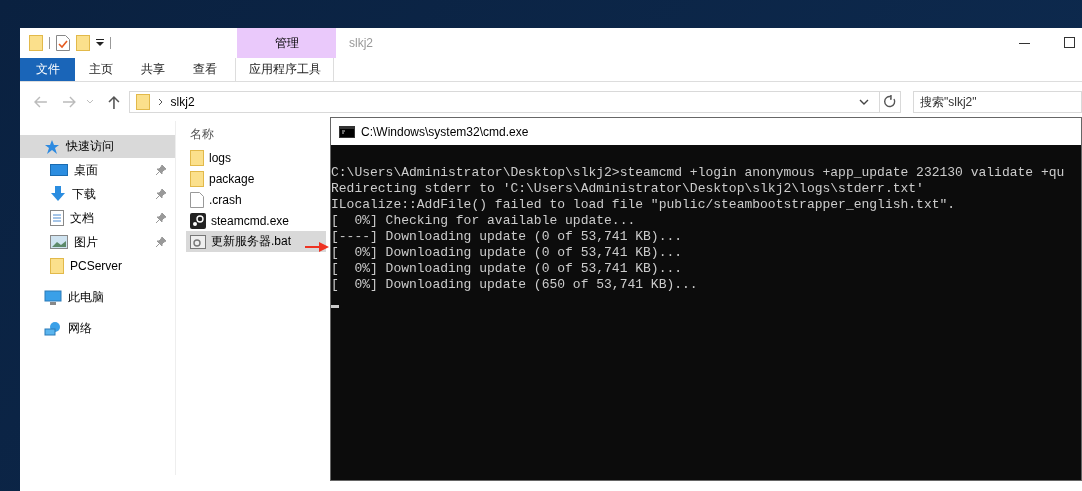 The image size is (1082, 491). I want to click on search-field: 搜索"slkj2", so click(997, 102).